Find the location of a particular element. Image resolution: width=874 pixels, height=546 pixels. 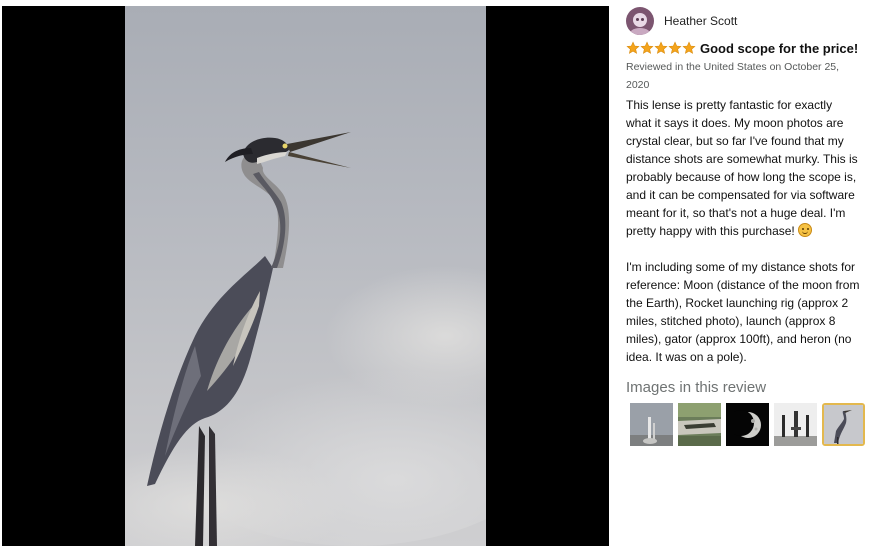

review-date-line: 2020 is located at coordinates (638, 85).